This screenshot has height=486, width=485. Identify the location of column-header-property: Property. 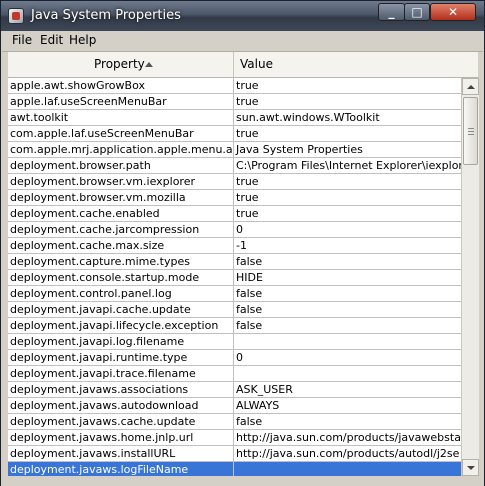
(121, 64).